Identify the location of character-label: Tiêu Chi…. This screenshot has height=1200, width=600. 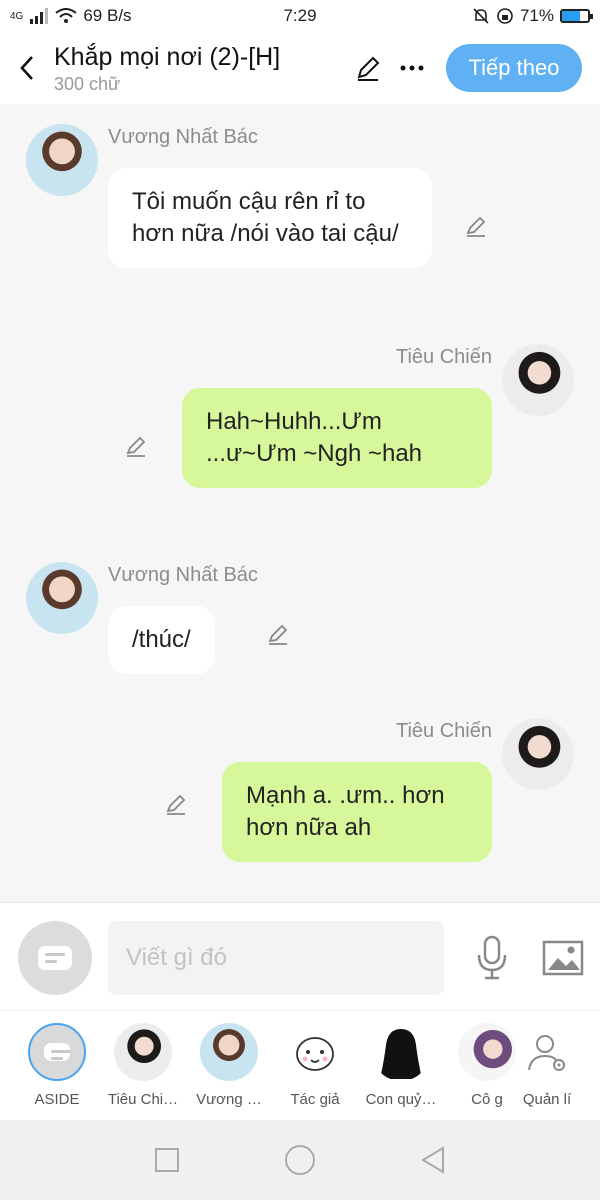
(143, 1099).